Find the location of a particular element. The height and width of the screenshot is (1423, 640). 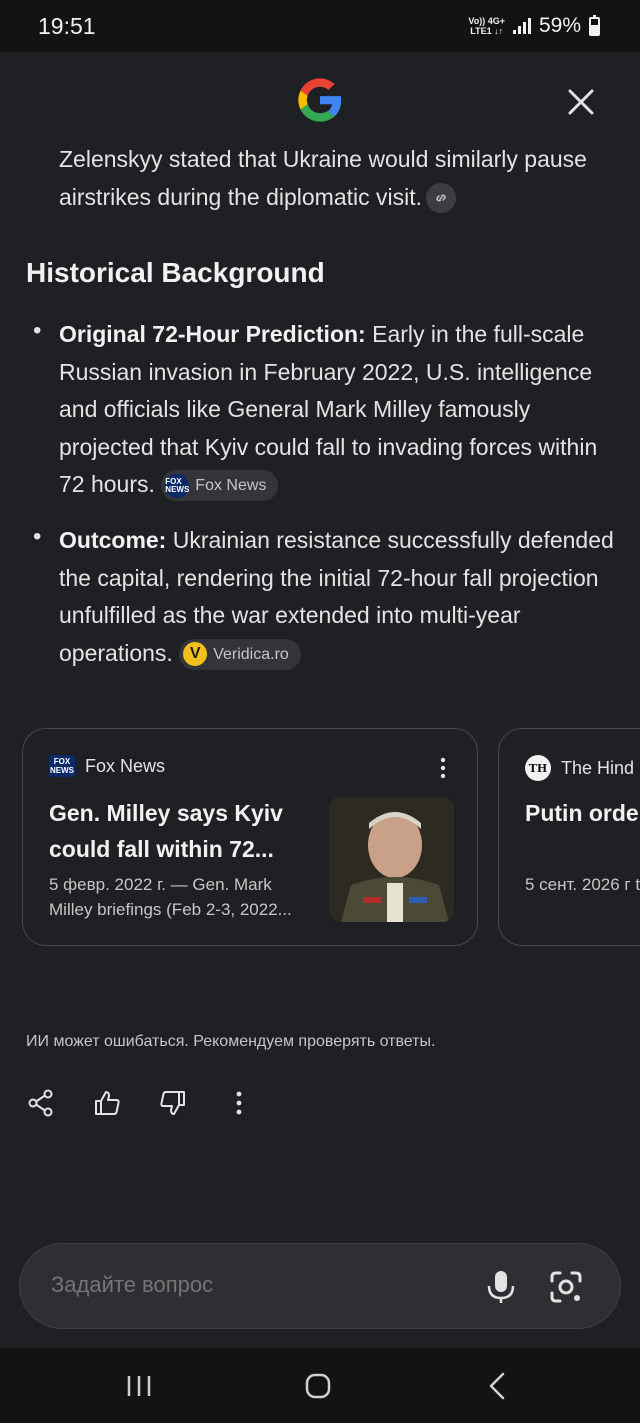

system-nav-bar is located at coordinates (320, 1385).